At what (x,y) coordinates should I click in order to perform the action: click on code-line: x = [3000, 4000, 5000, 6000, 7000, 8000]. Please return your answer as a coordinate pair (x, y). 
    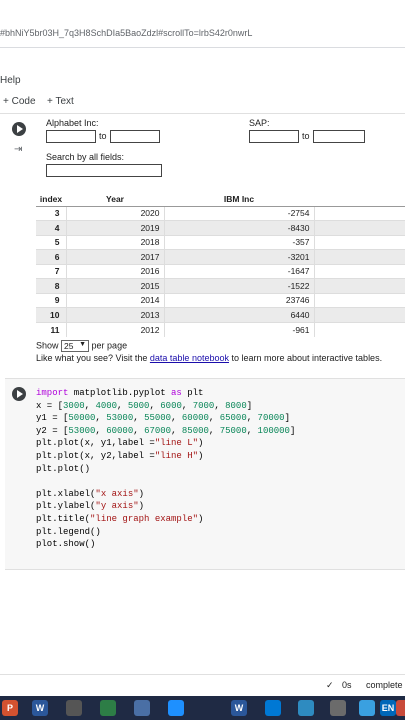
    Looking at the image, I should click on (165, 406).